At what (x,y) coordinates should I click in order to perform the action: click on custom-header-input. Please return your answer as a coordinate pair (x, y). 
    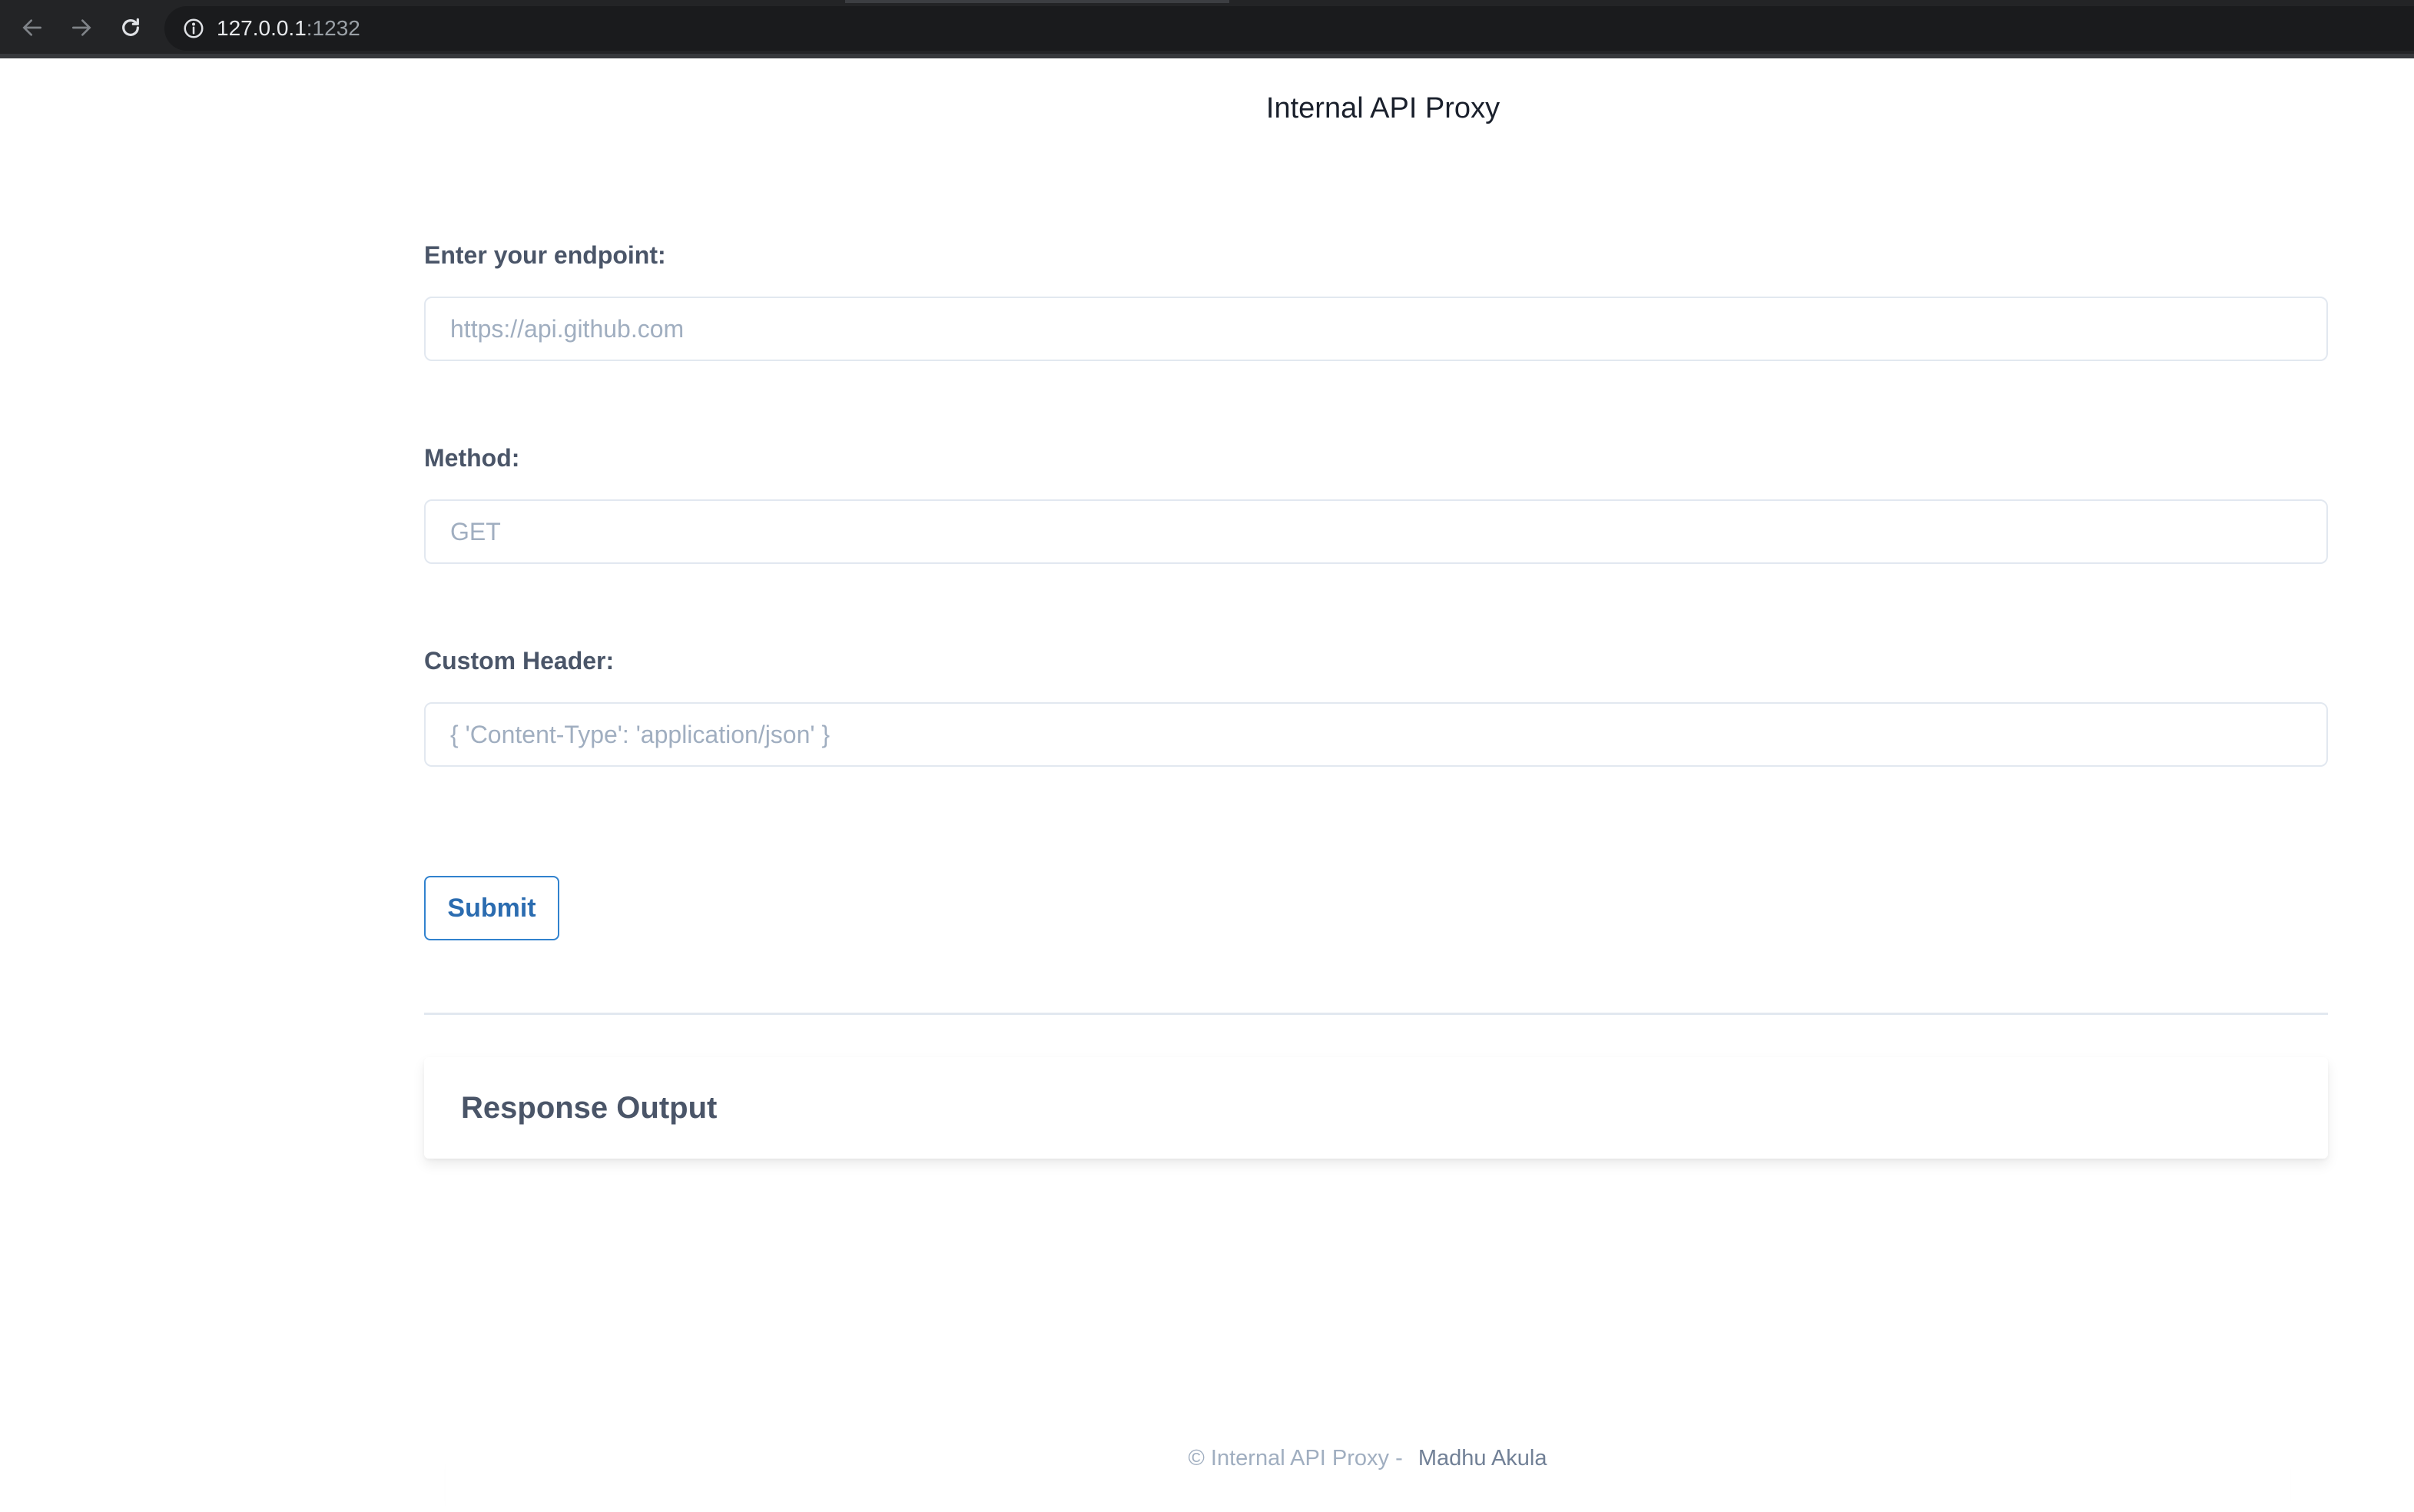
    Looking at the image, I should click on (1376, 734).